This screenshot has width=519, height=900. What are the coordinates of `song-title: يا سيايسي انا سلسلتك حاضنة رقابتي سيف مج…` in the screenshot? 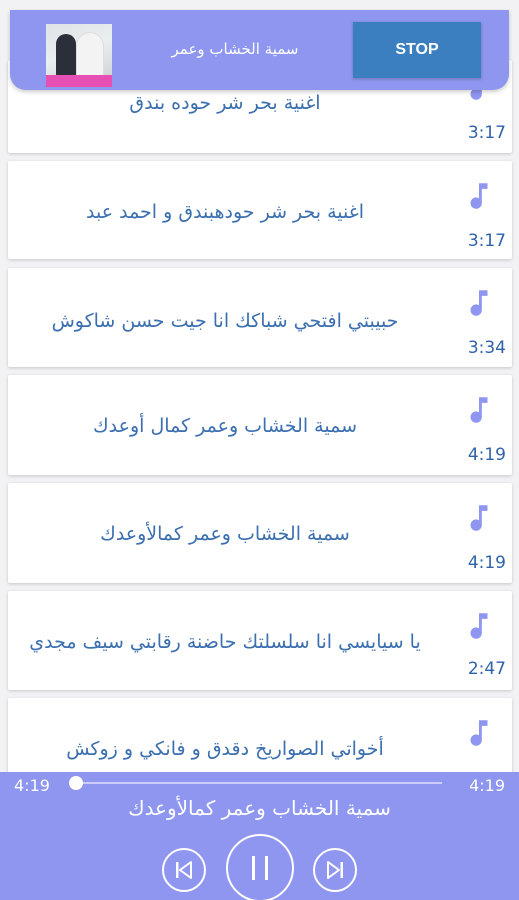 It's located at (225, 642).